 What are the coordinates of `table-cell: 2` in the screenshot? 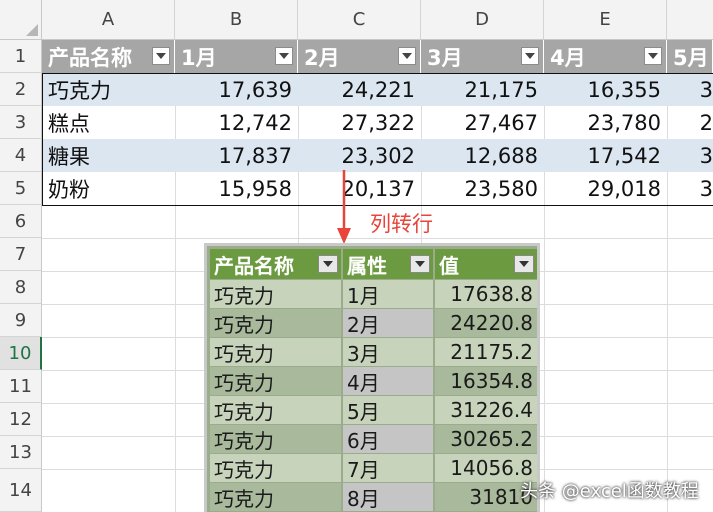 It's located at (690, 122).